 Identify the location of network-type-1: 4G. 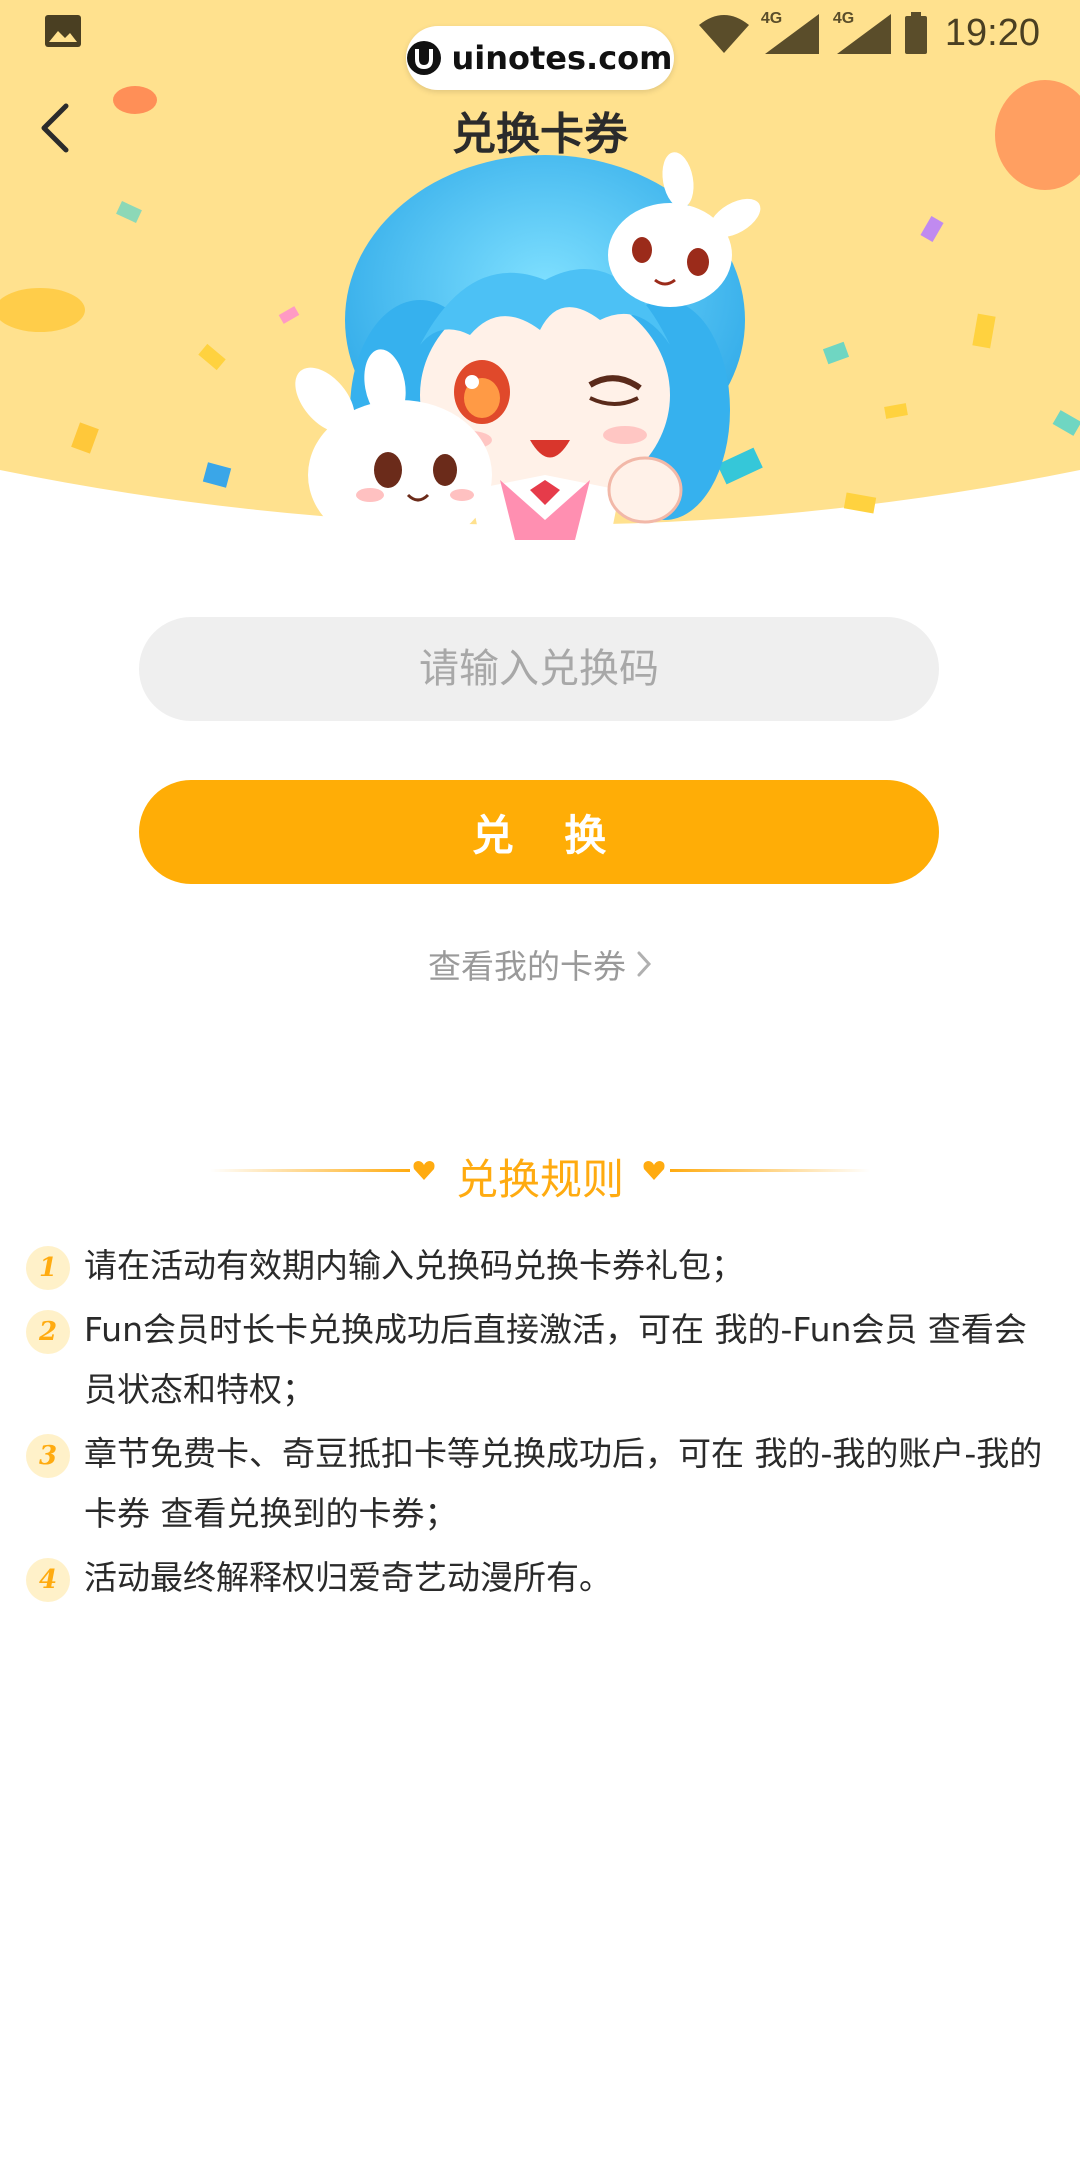
(771, 18).